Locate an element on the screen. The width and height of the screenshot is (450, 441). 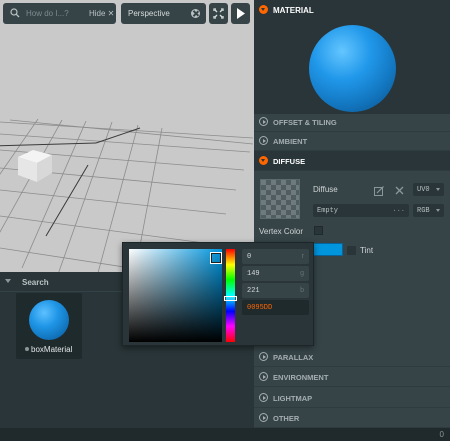
material-header: MATERIAL is located at coordinates (352, 10).